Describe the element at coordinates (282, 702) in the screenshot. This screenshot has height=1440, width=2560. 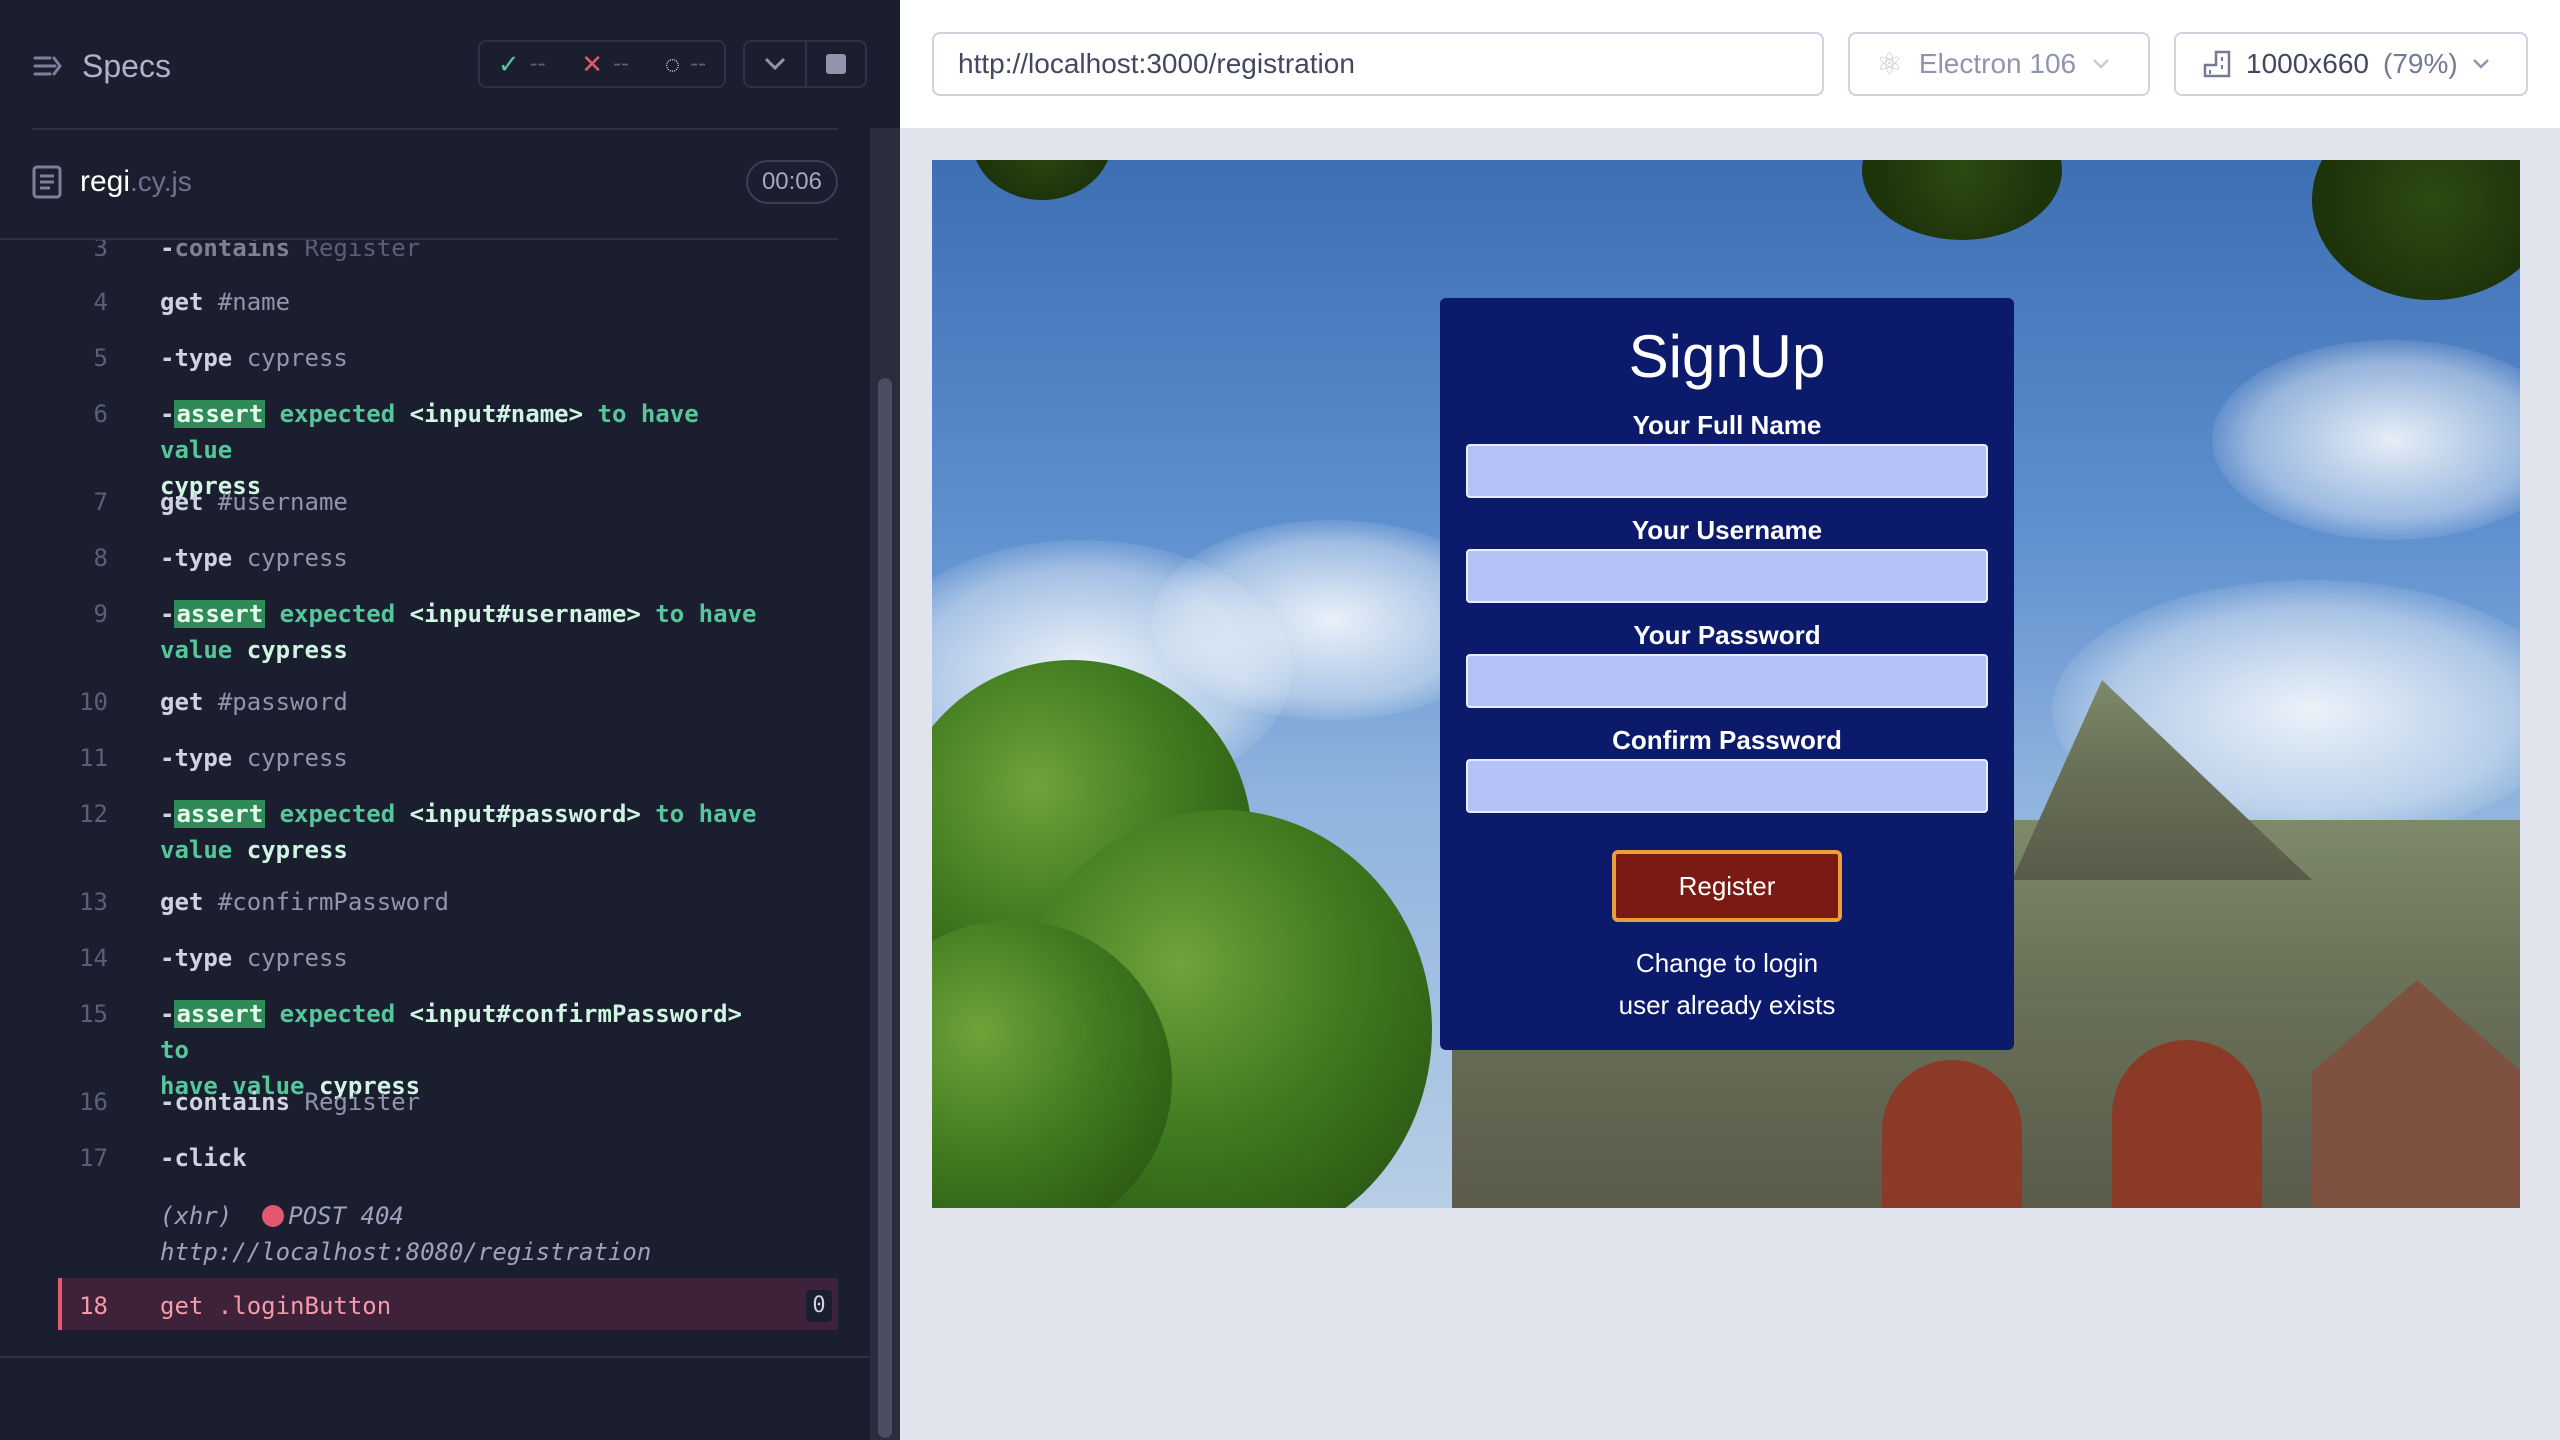
I see `command-arg: #password` at that location.